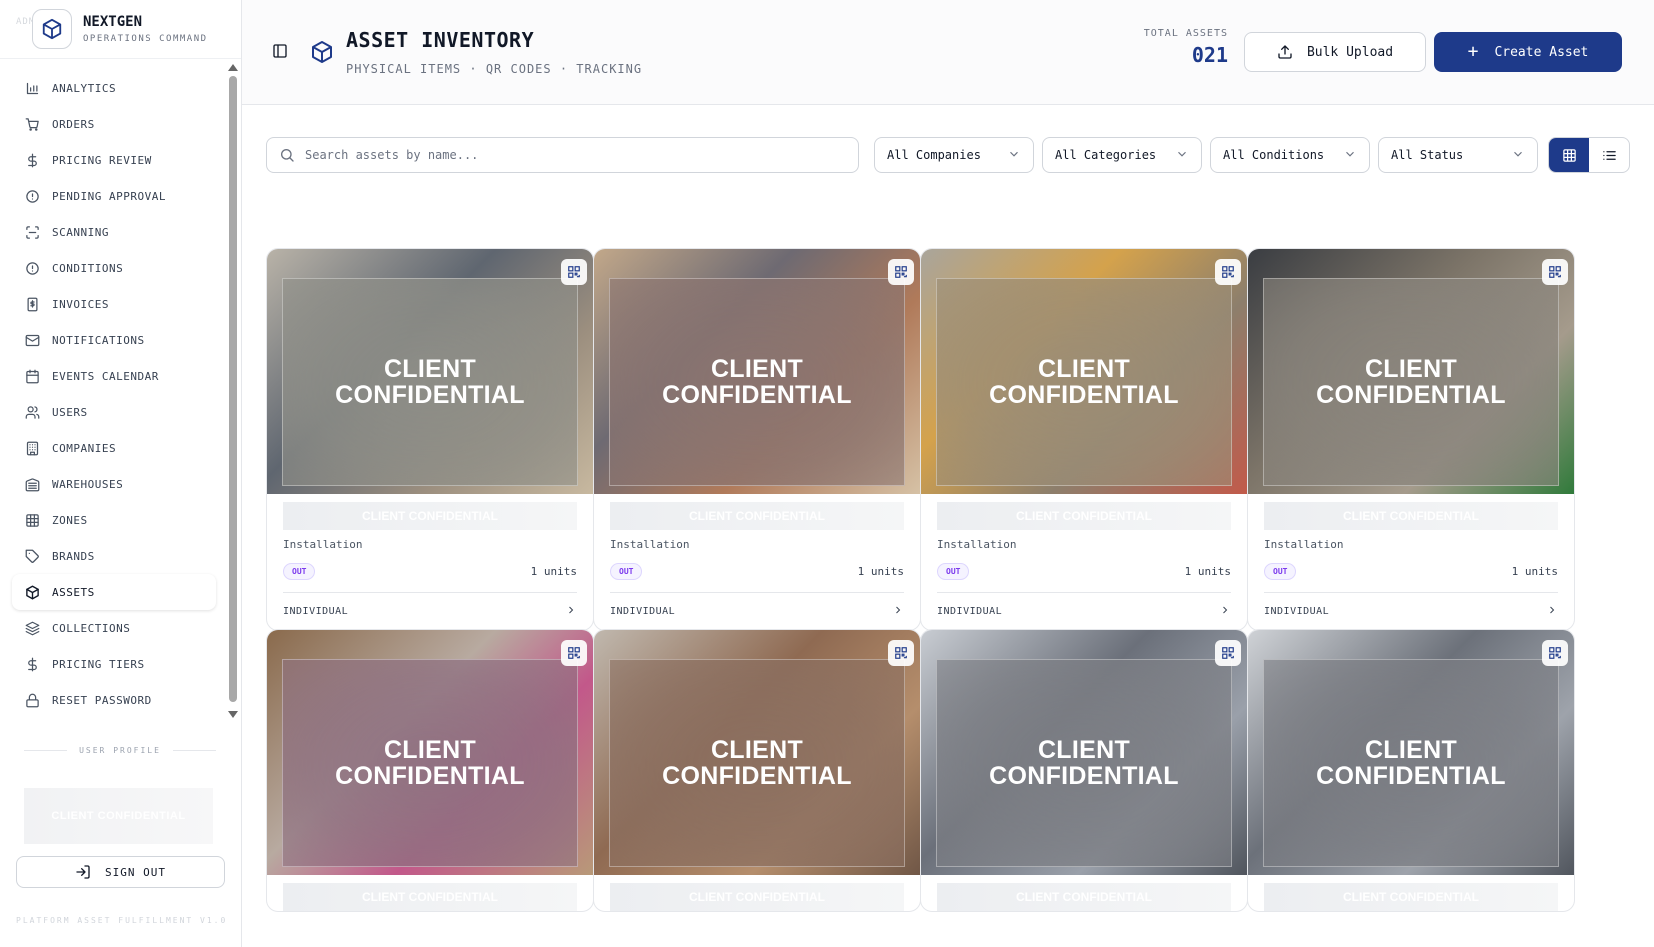  Describe the element at coordinates (120, 872) in the screenshot. I see `sign-out-button: SIGN OUT` at that location.